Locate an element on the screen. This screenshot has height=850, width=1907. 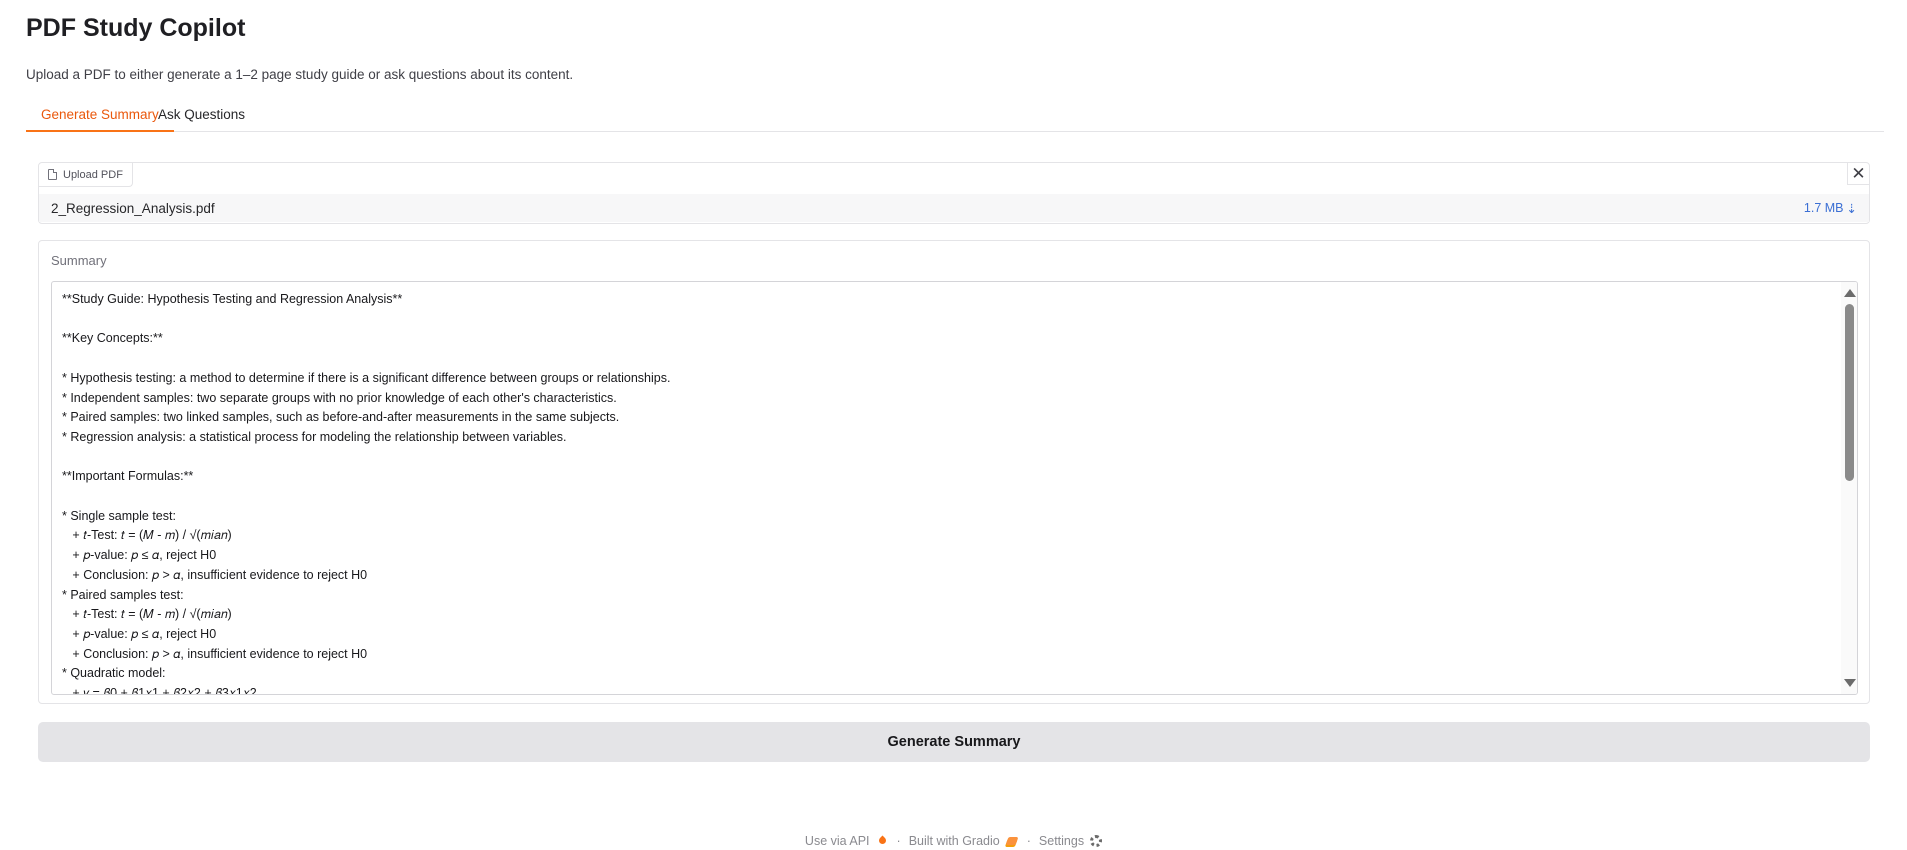
generate-summary-button: Generate Summary is located at coordinates (954, 742).